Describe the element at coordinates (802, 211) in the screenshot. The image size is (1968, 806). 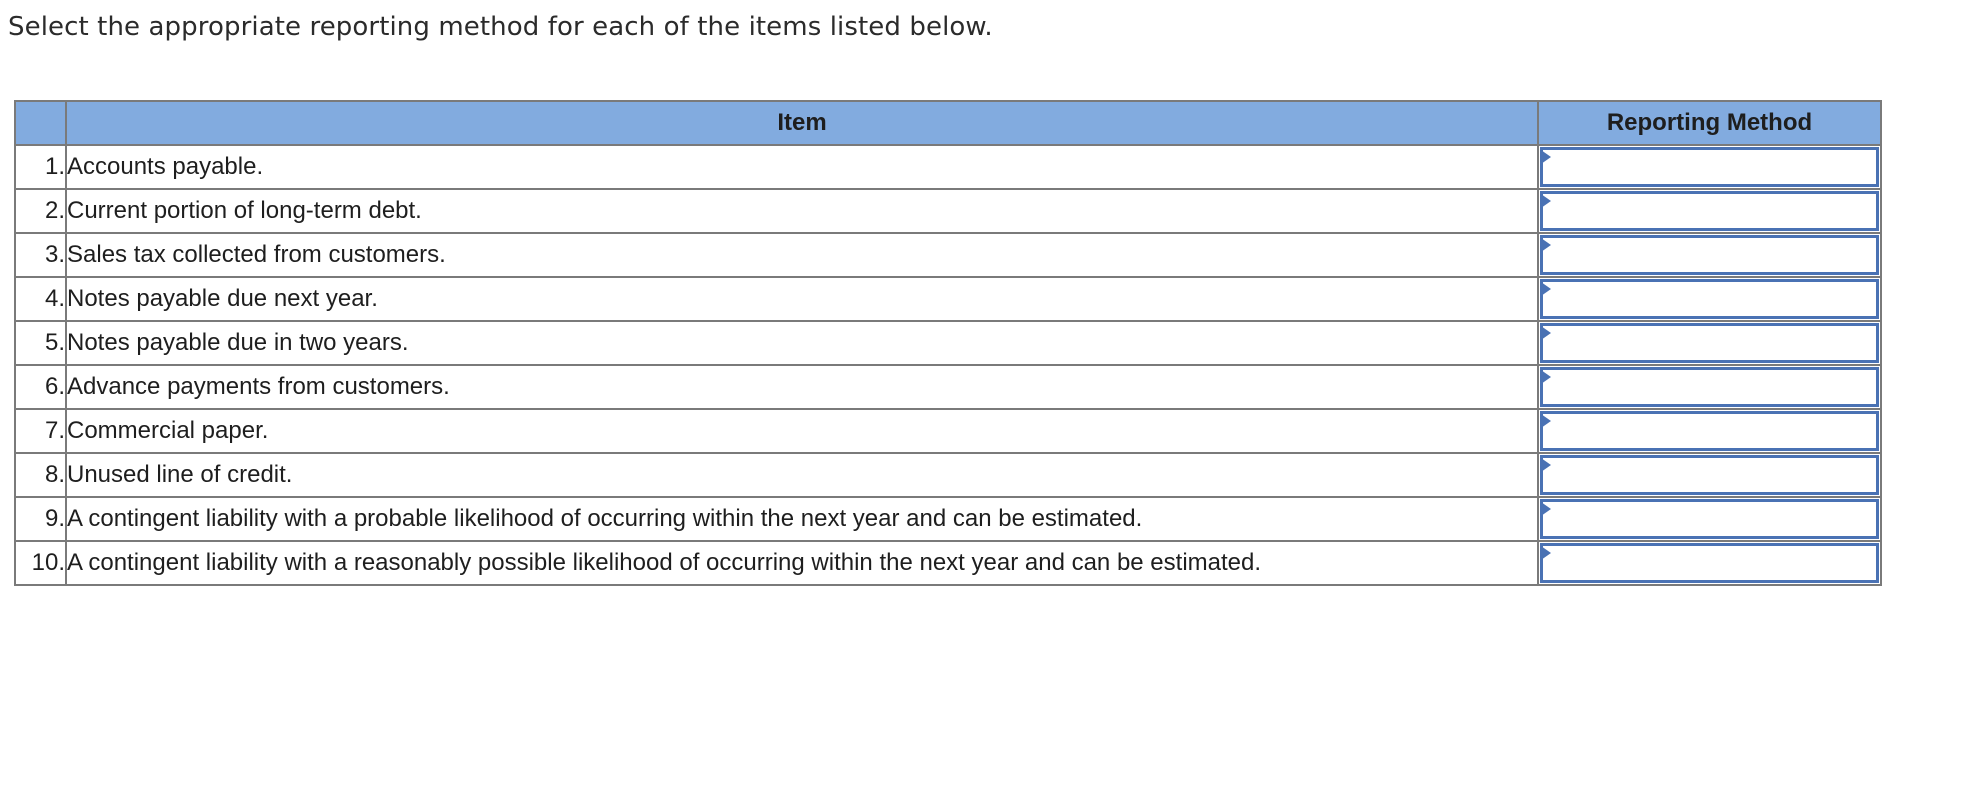
I see `row-item-text: Current portion of long-term debt.` at that location.